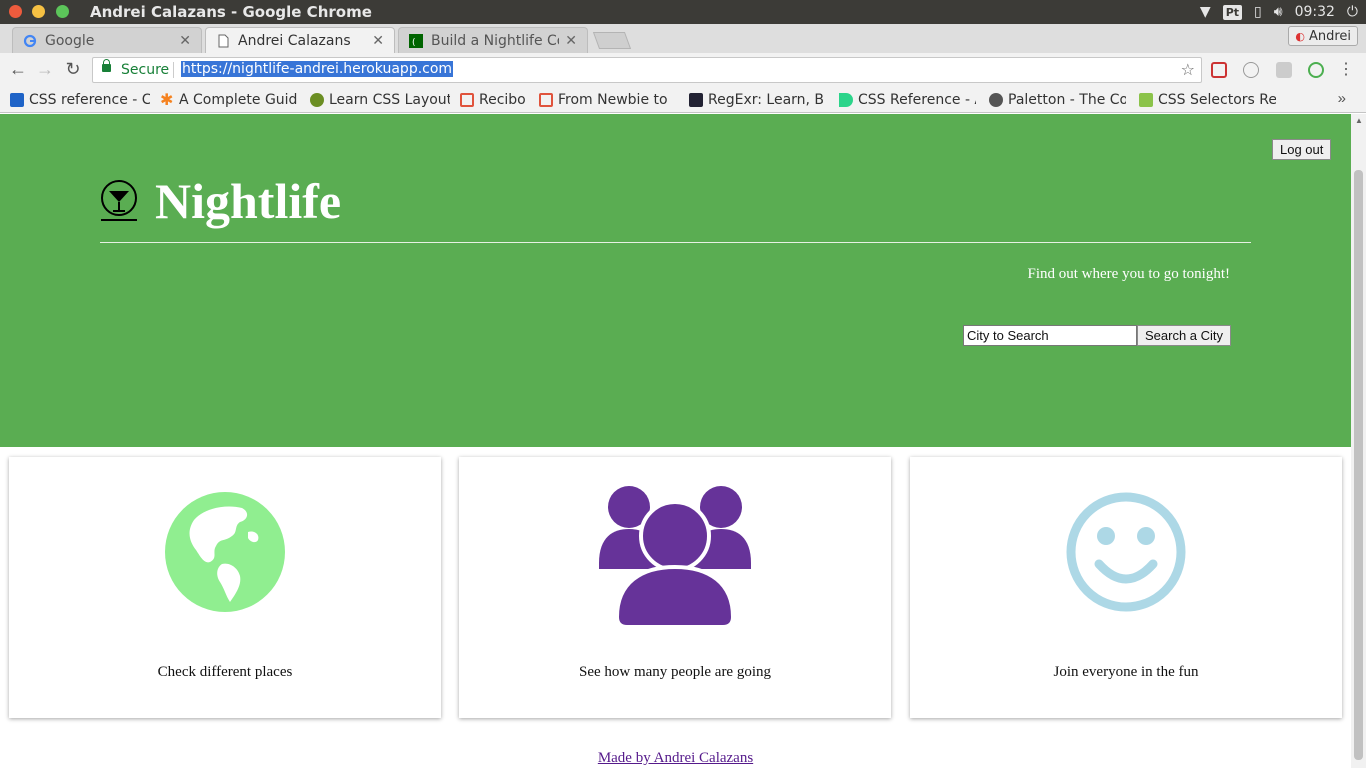 The width and height of the screenshot is (1366, 768). What do you see at coordinates (18, 69) in the screenshot?
I see `back-arrow-icon: ←` at bounding box center [18, 69].